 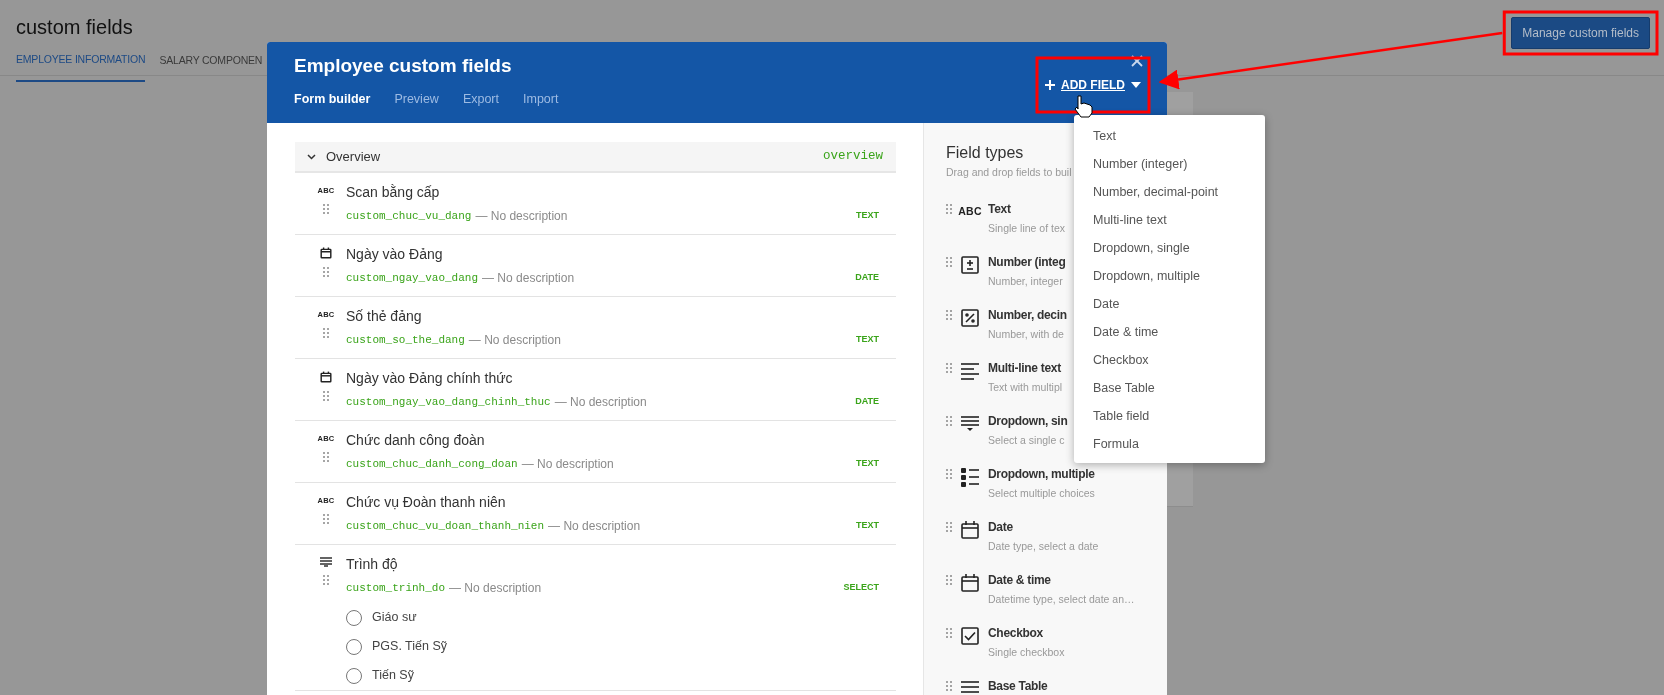 I want to click on modal-tab: Export, so click(x=480, y=99).